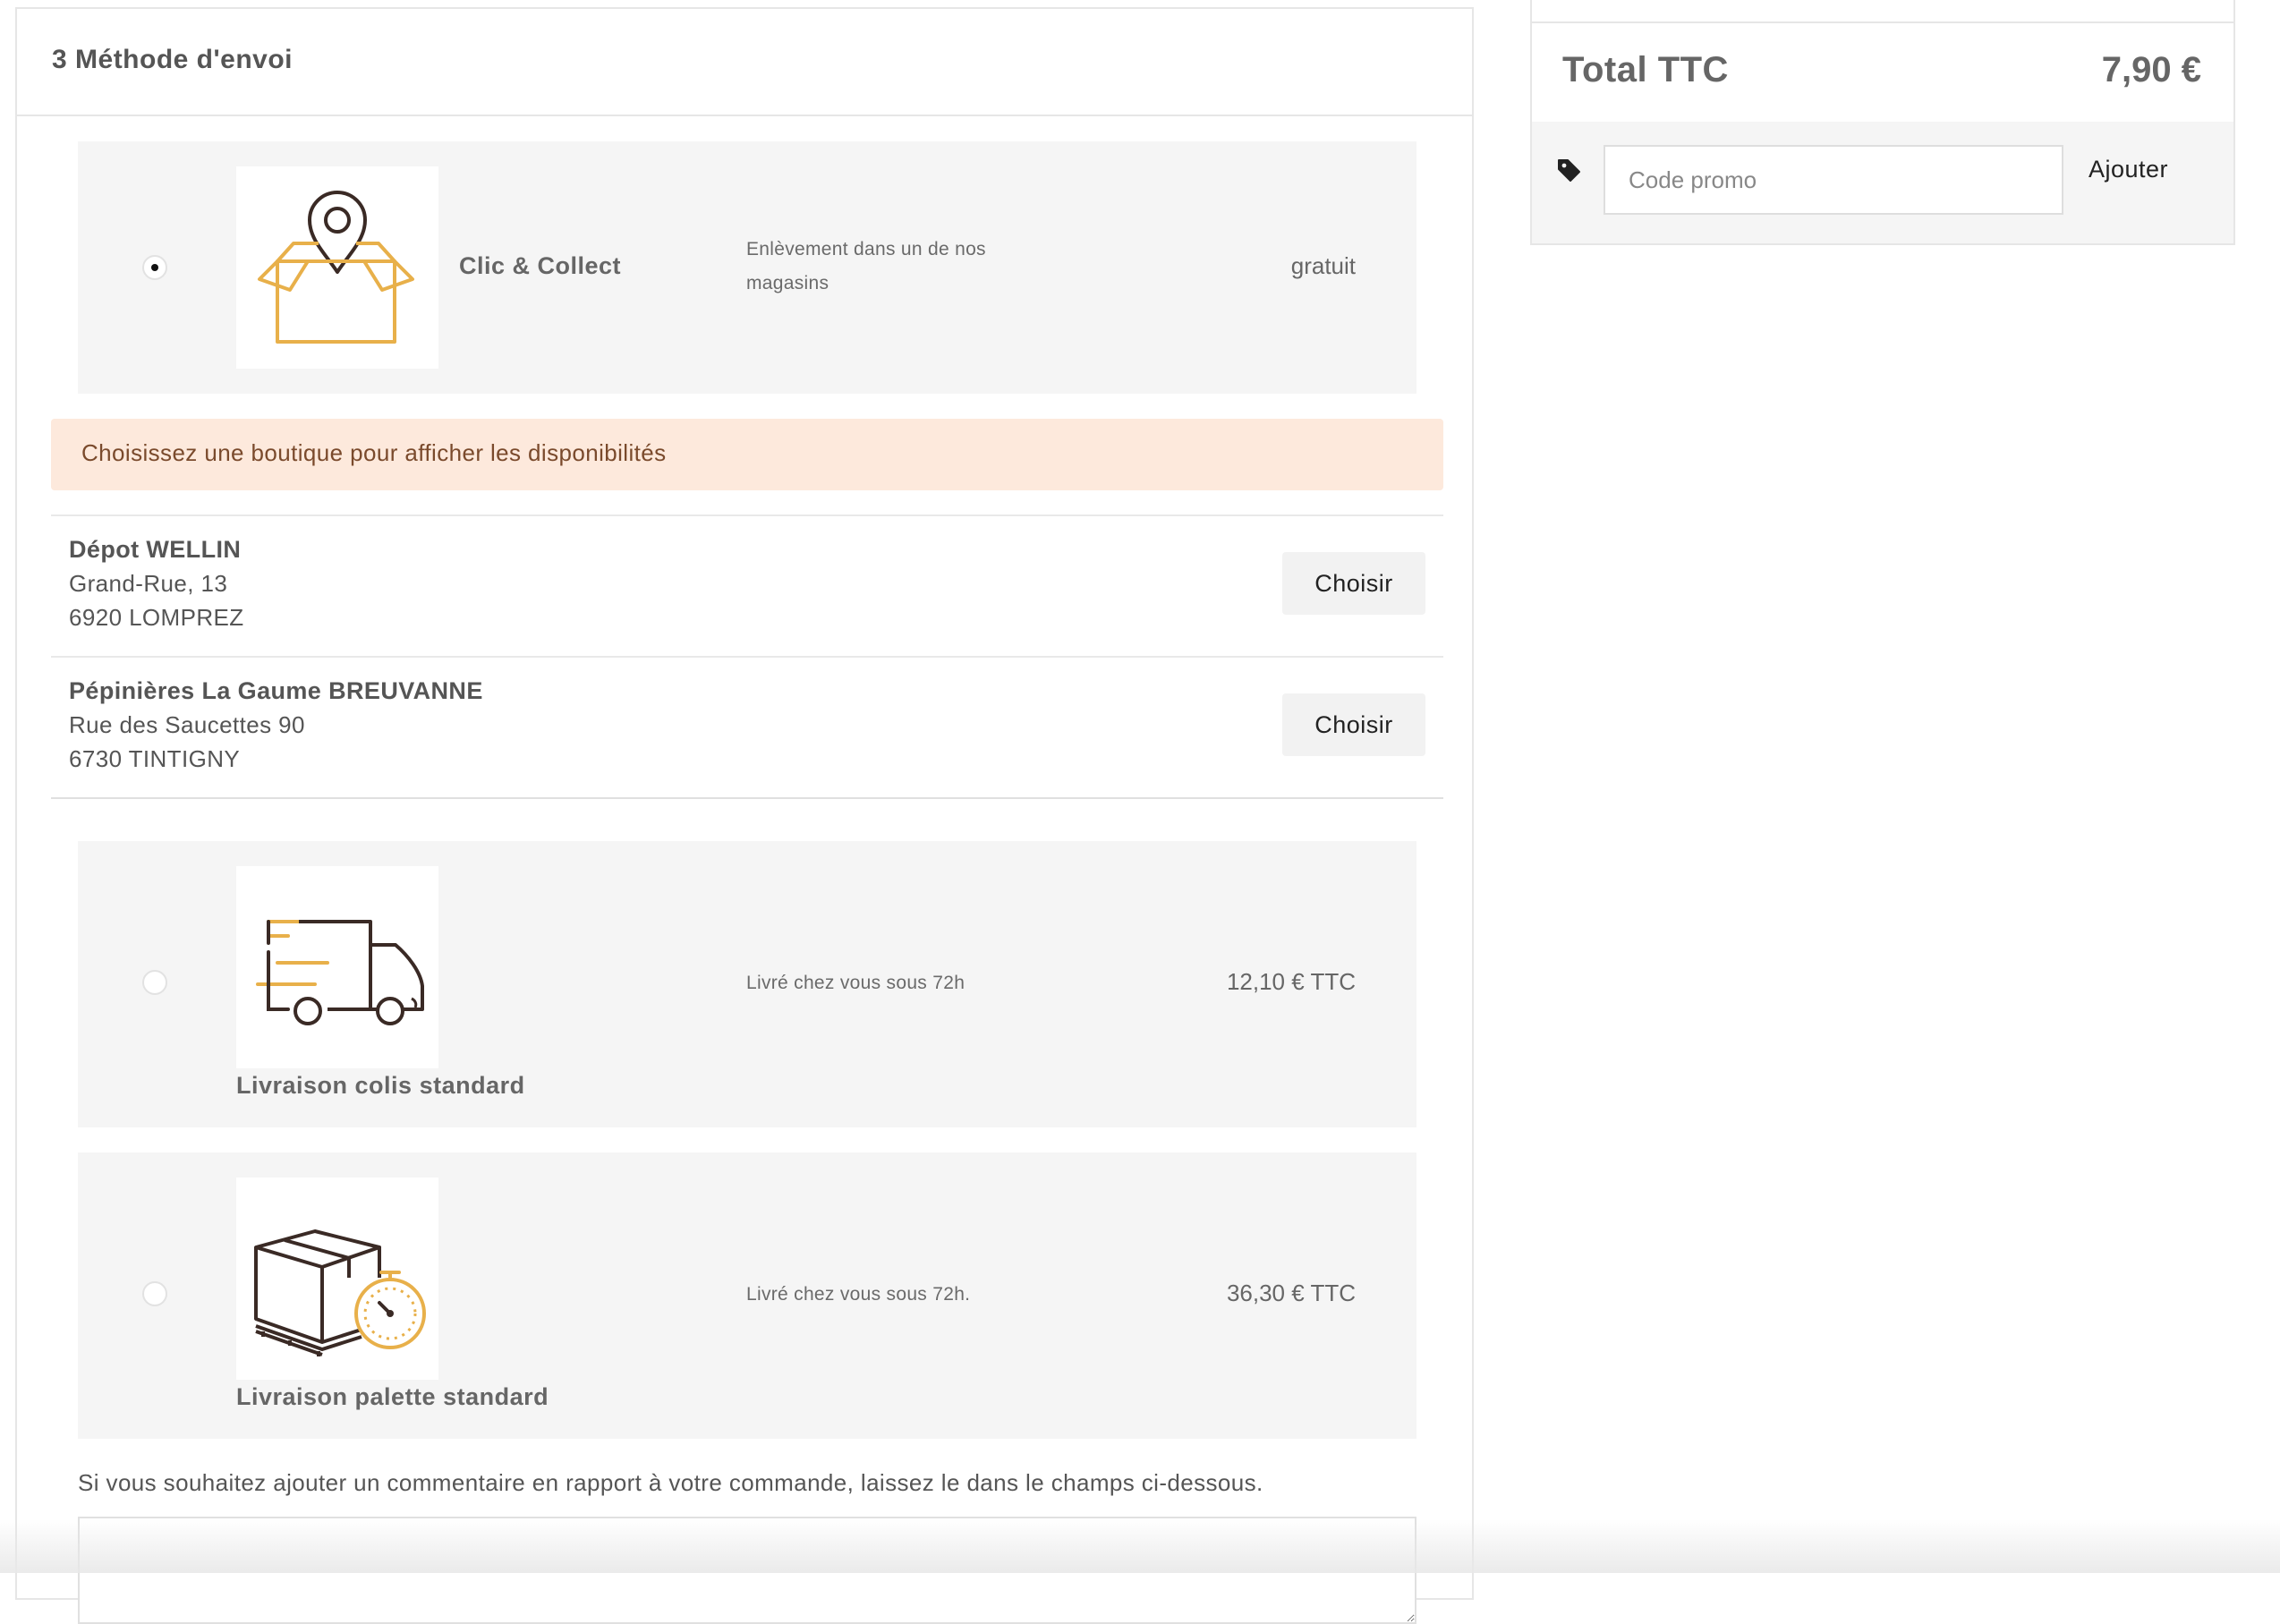 This screenshot has height=1624, width=2280. I want to click on tag-icon, so click(1569, 170).